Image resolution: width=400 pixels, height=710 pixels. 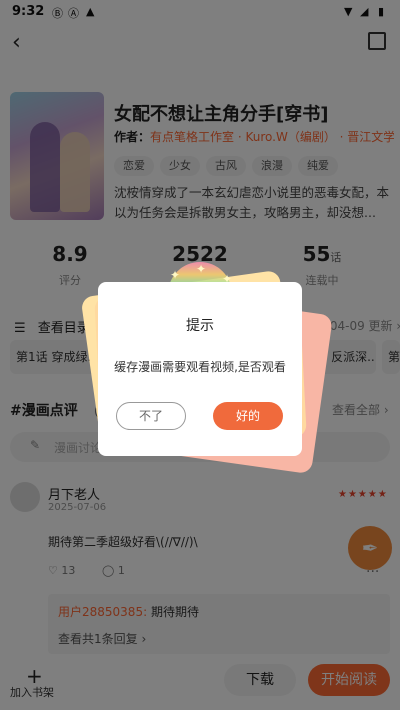 What do you see at coordinates (151, 416) in the screenshot?
I see `cancel-button: 不了` at bounding box center [151, 416].